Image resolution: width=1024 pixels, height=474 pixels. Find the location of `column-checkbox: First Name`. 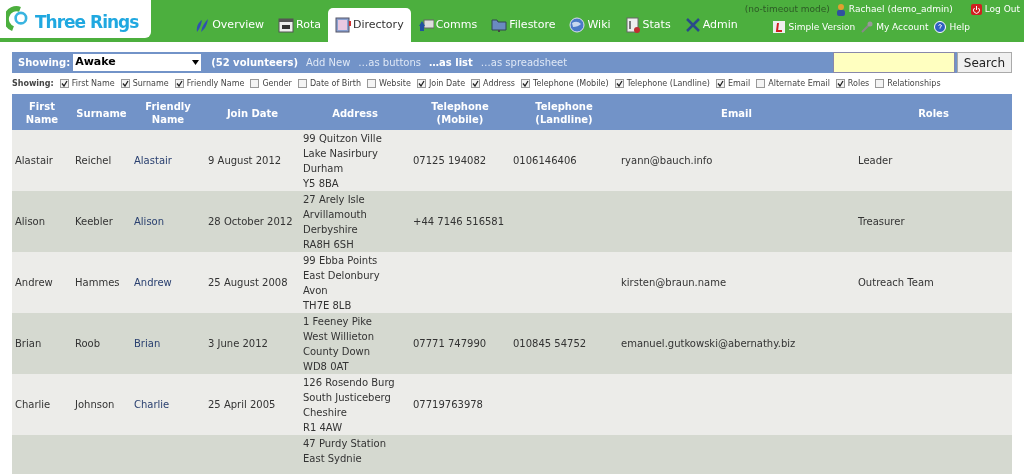

column-checkbox: First Name is located at coordinates (87, 83).